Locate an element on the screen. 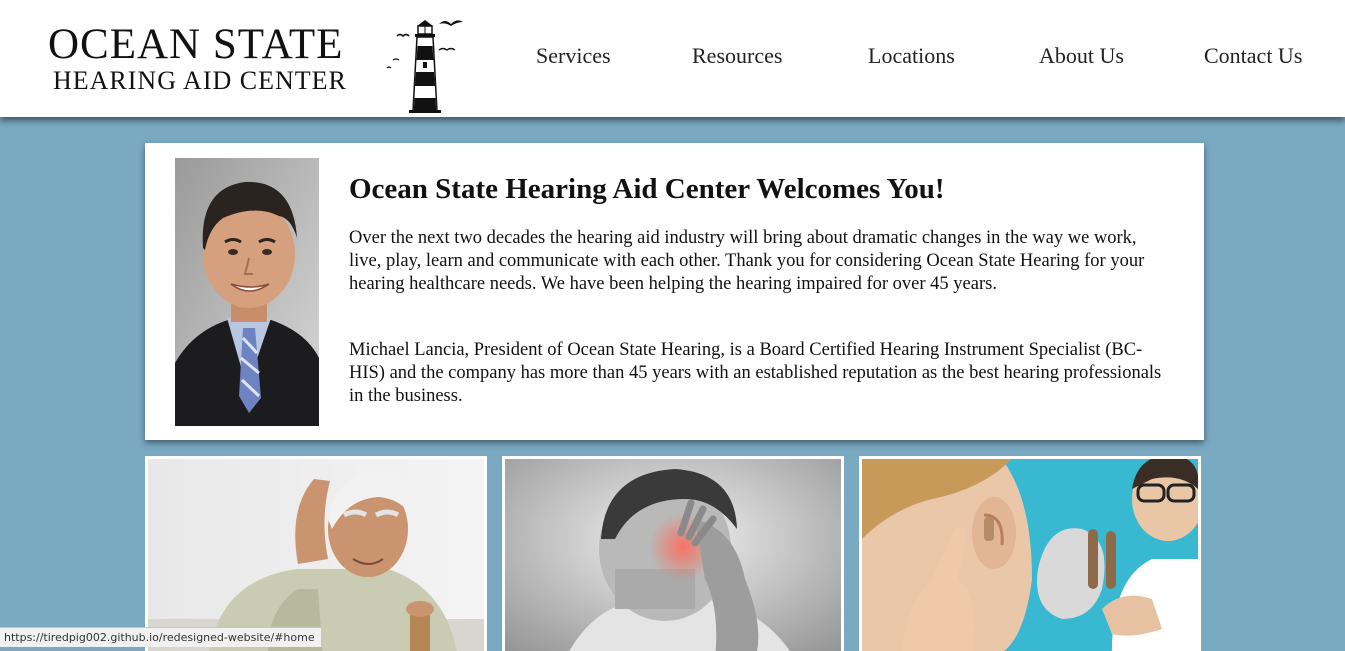  nav-about-us: About Us is located at coordinates (1081, 56).